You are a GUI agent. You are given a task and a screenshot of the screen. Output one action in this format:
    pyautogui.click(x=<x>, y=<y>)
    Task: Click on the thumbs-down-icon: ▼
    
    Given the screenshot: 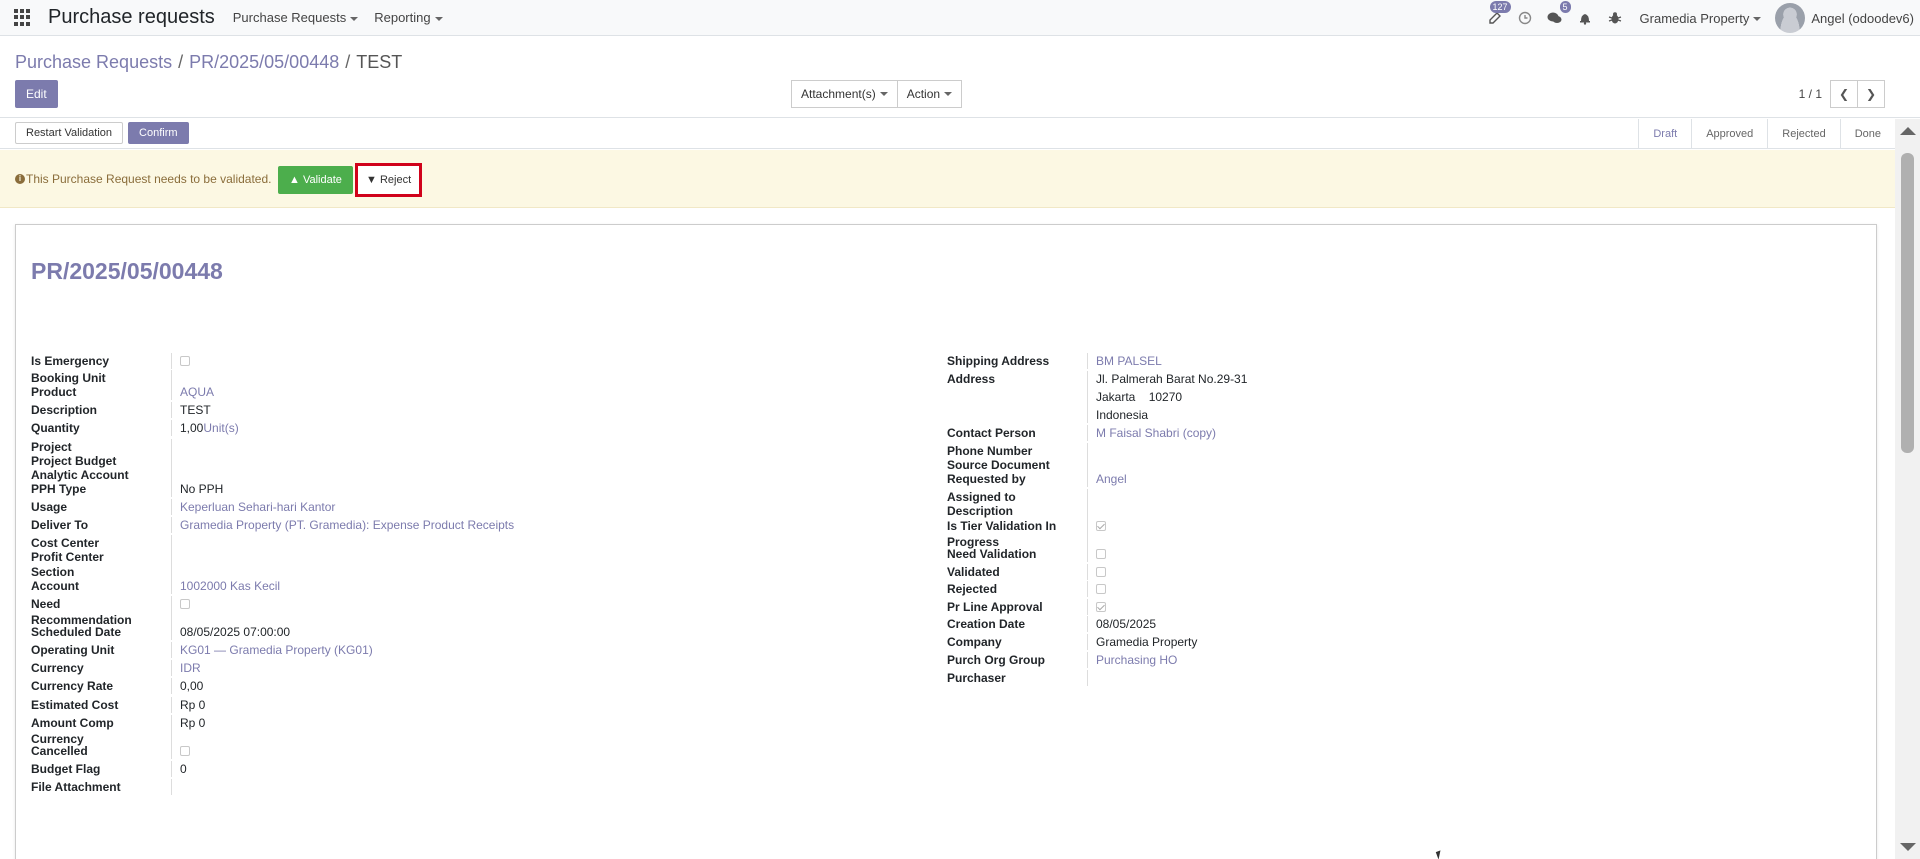 What is the action you would take?
    pyautogui.click(x=371, y=180)
    